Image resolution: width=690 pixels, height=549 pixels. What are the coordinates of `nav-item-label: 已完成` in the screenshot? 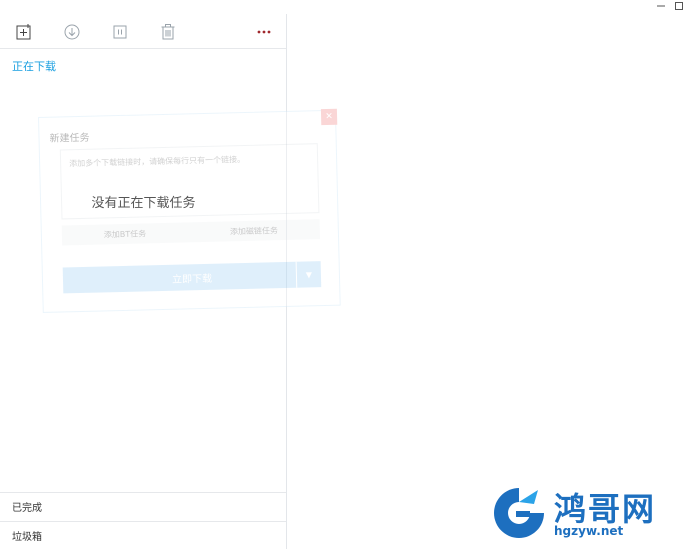 It's located at (27, 508).